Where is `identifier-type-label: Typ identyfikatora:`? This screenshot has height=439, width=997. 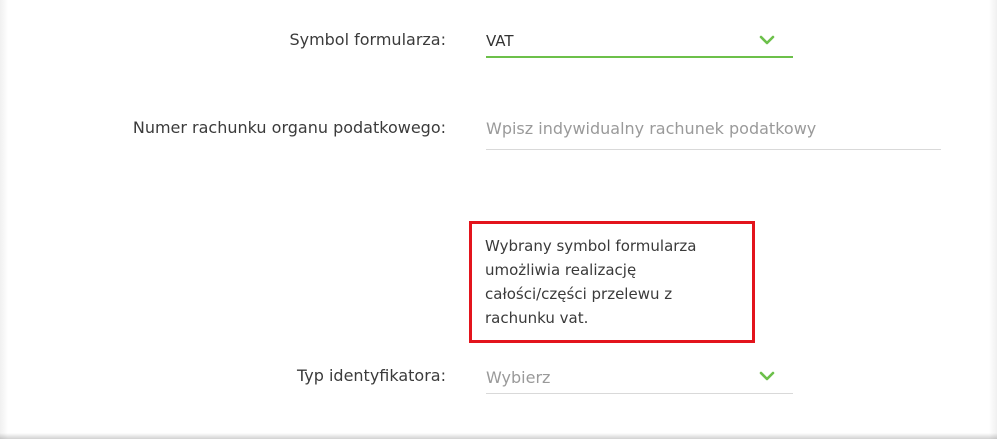 identifier-type-label: Typ identyfikatora: is located at coordinates (371, 375).